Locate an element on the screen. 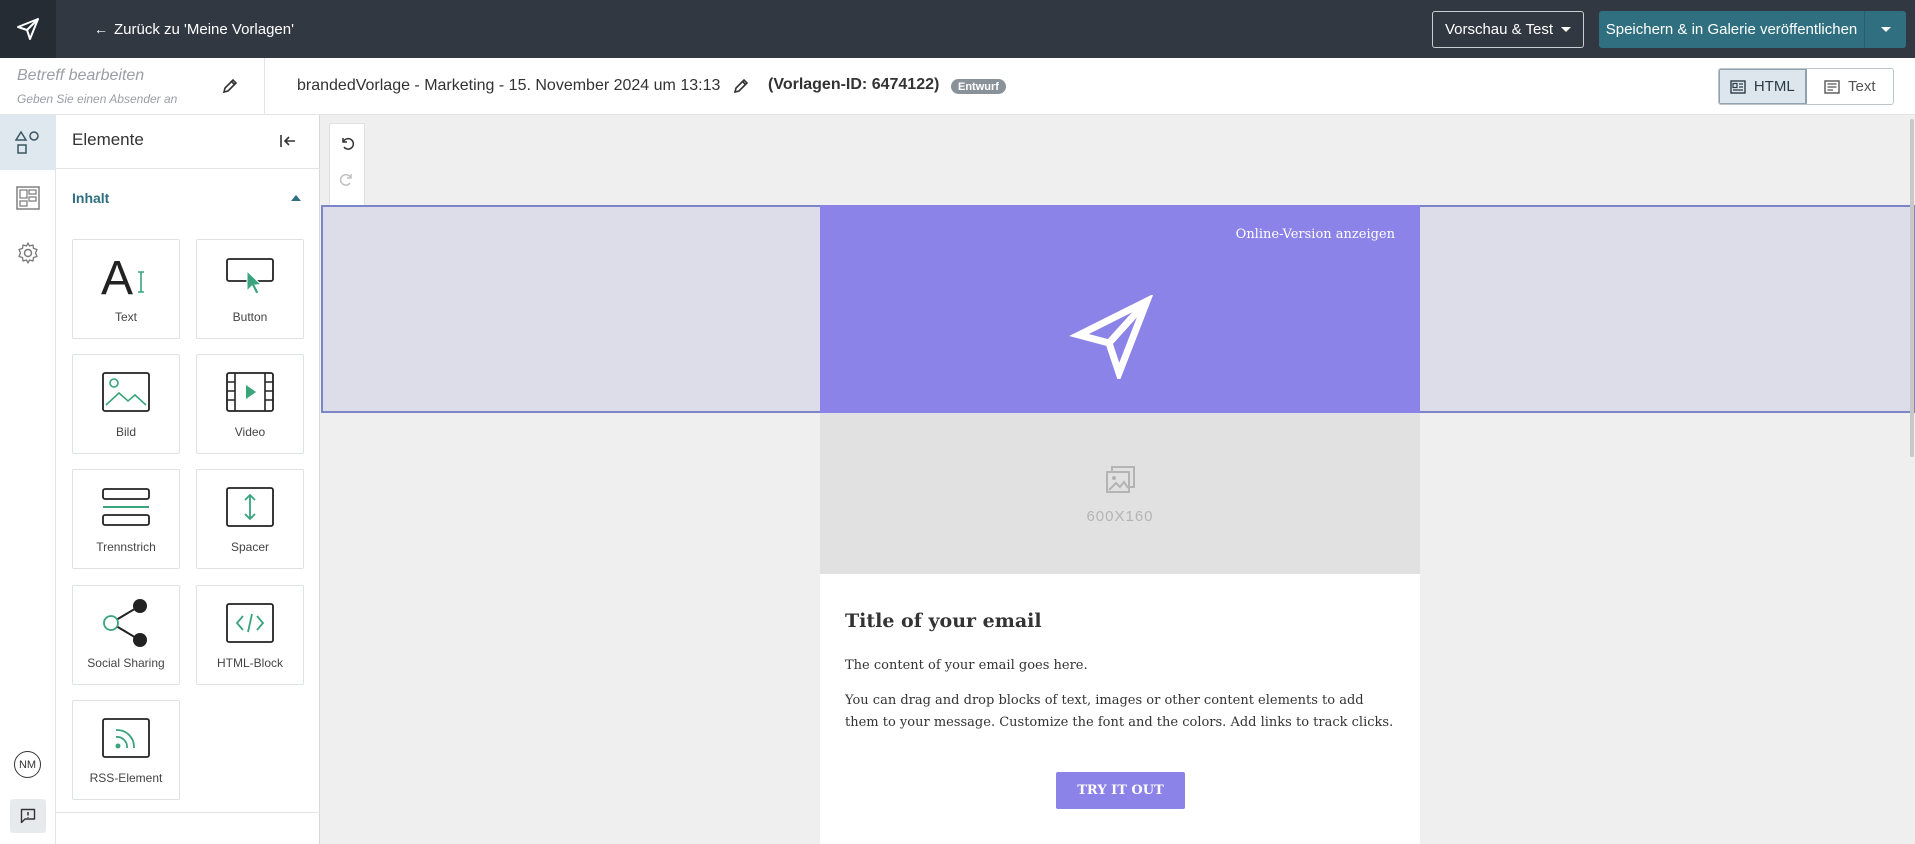 The width and height of the screenshot is (1915, 844). layout-blocks-icon is located at coordinates (28, 197).